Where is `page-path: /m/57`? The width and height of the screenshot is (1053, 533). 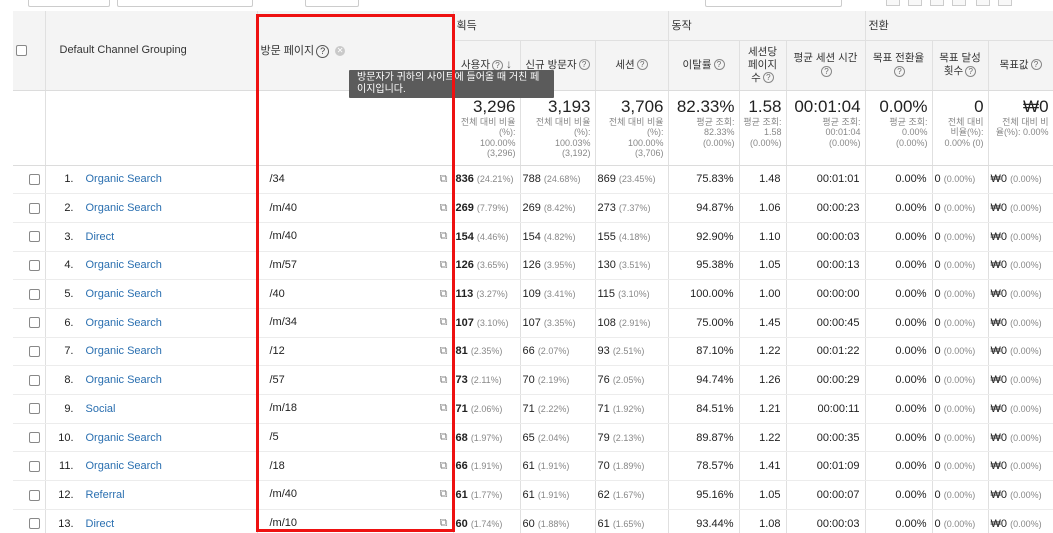
page-path: /m/57 is located at coordinates (279, 265).